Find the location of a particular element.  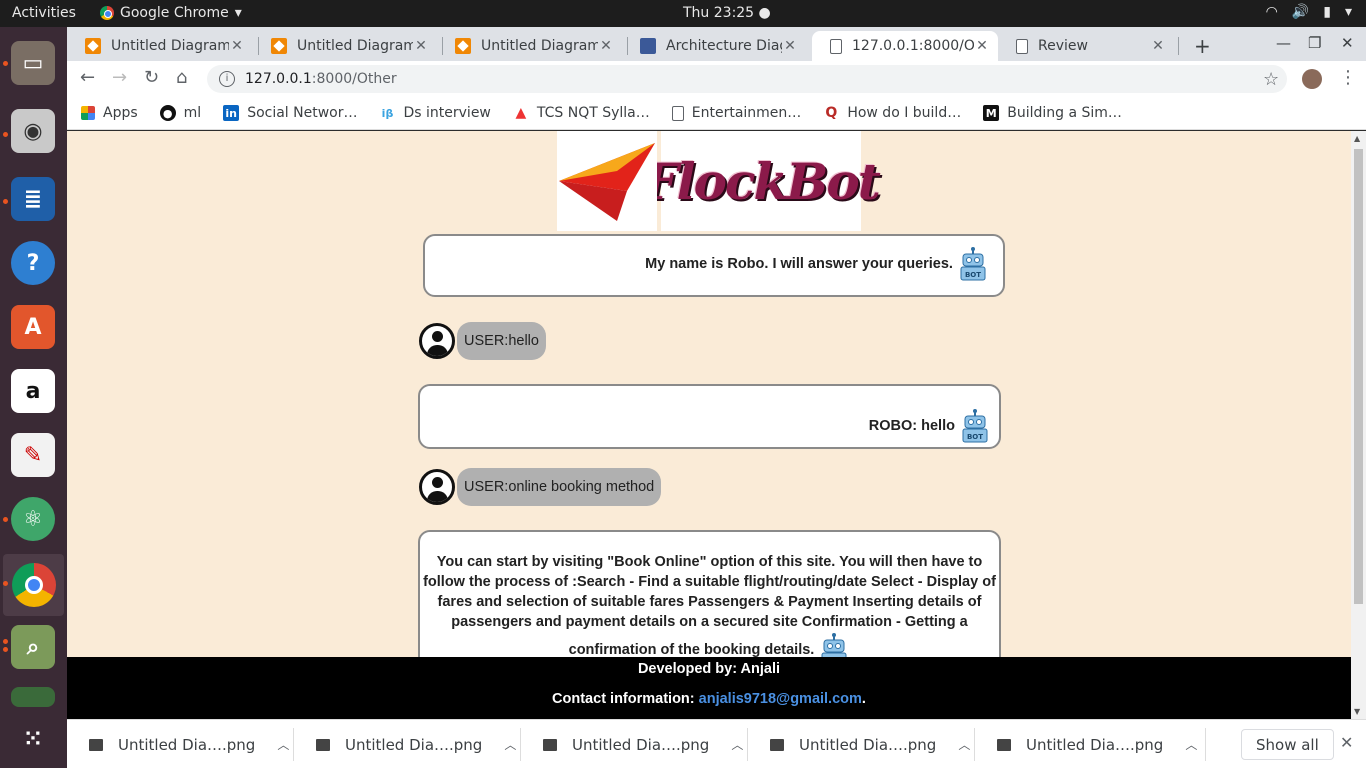

bookmark-star-icon: ☆ is located at coordinates (1271, 79).